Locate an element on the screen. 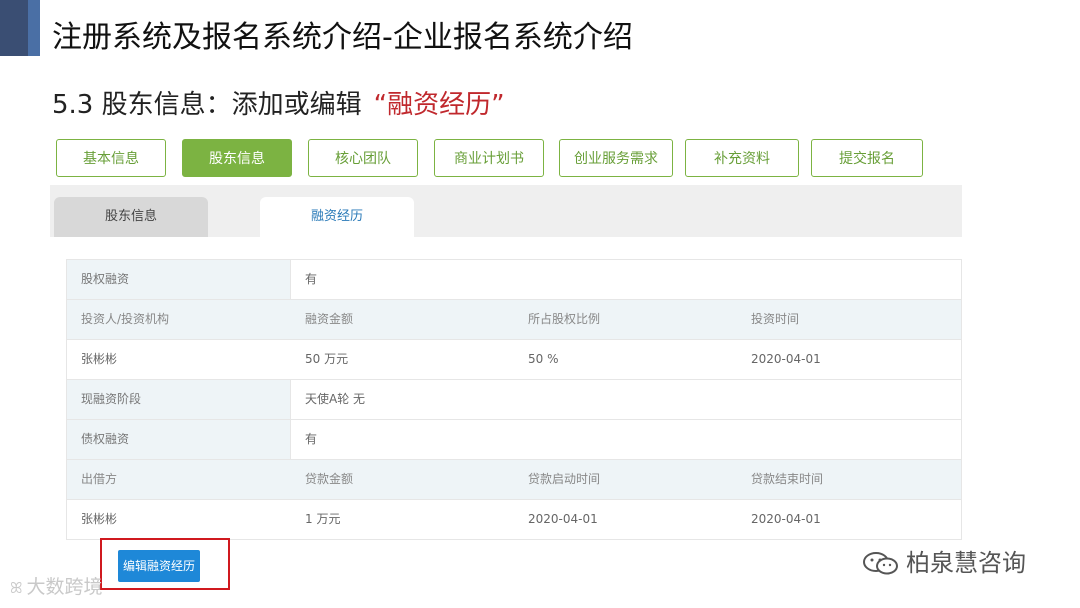  step-business-plan: 商业计划书 is located at coordinates (489, 158).